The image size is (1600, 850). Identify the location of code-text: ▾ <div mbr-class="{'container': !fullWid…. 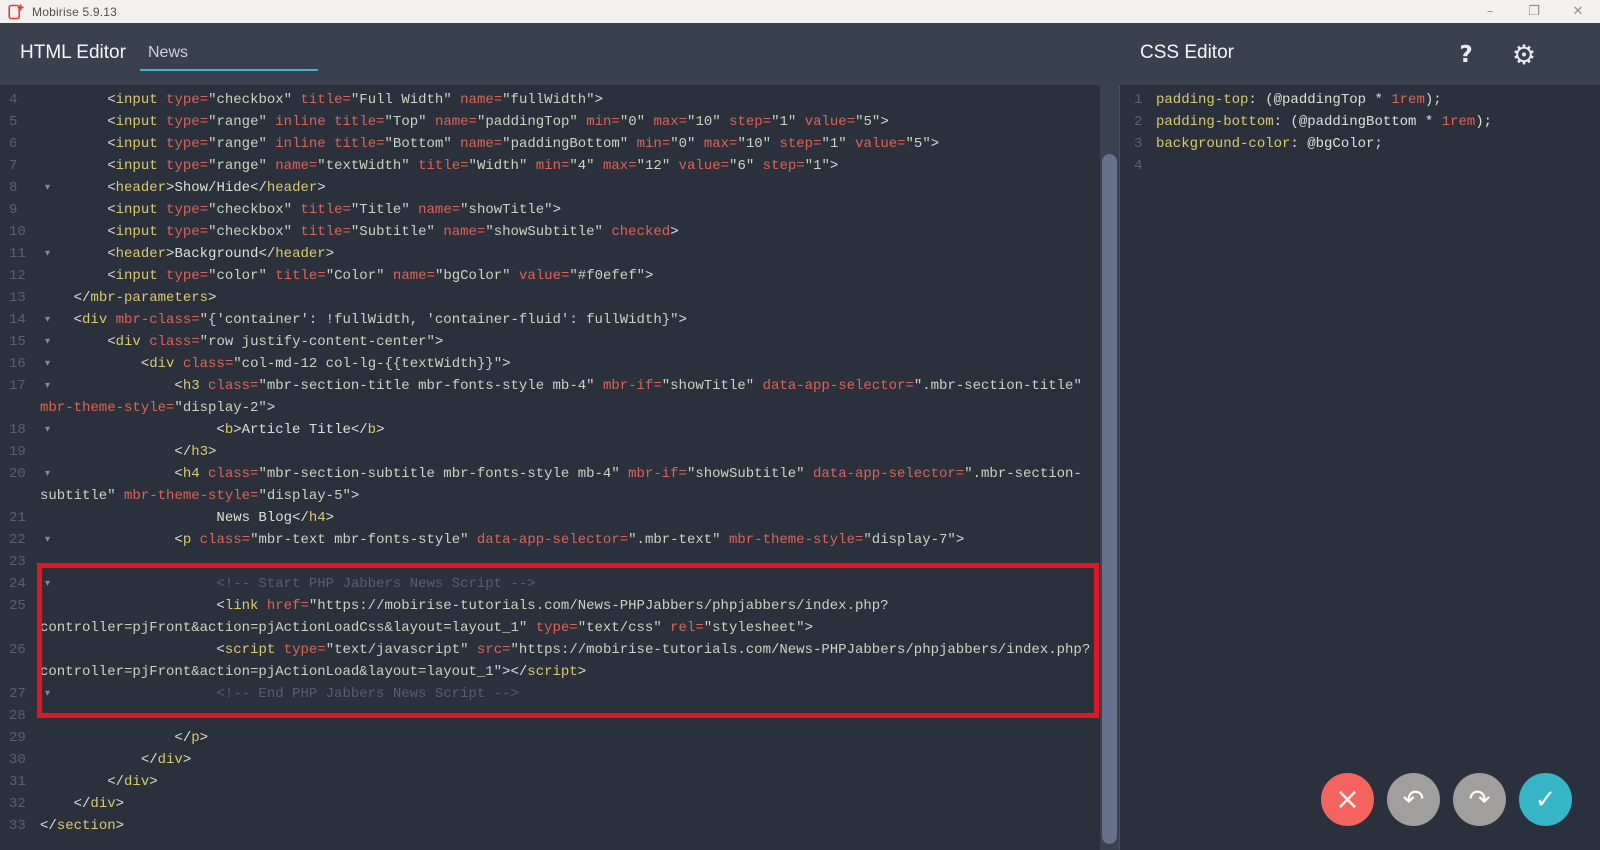
(570, 320).